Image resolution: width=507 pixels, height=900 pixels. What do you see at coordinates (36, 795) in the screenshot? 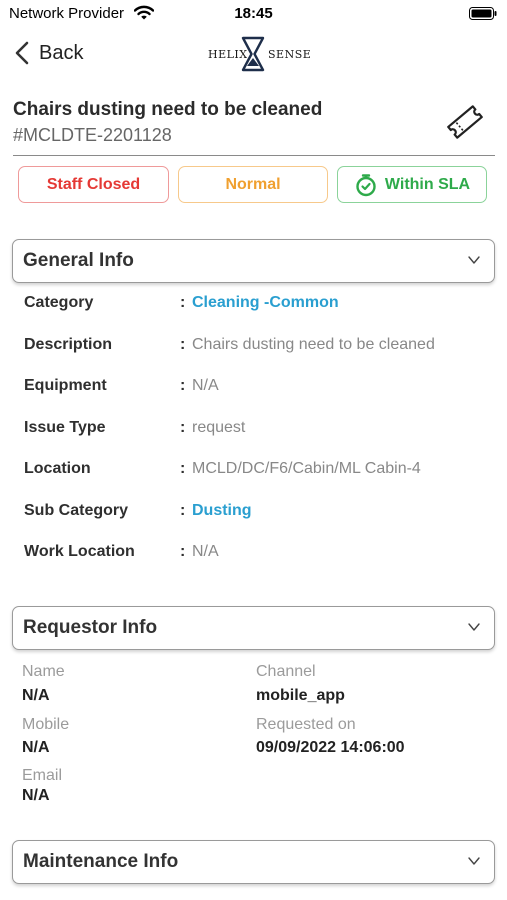
I see `email-value: N/A` at bounding box center [36, 795].